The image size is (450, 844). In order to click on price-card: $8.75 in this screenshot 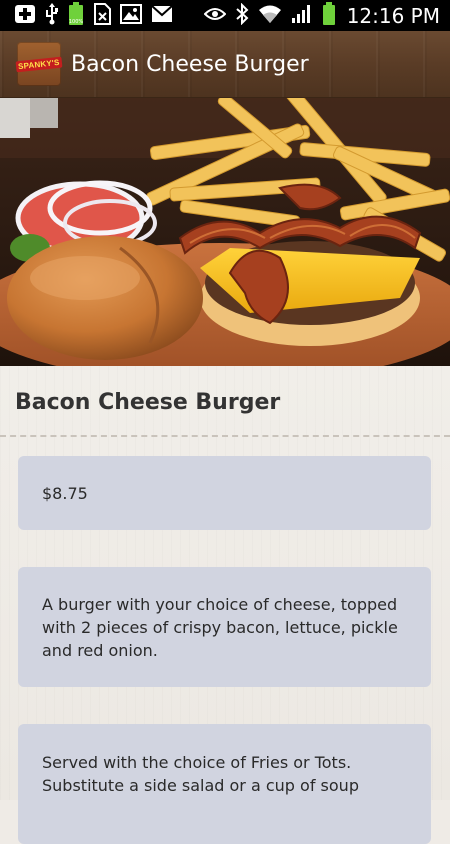, I will do `click(224, 493)`.